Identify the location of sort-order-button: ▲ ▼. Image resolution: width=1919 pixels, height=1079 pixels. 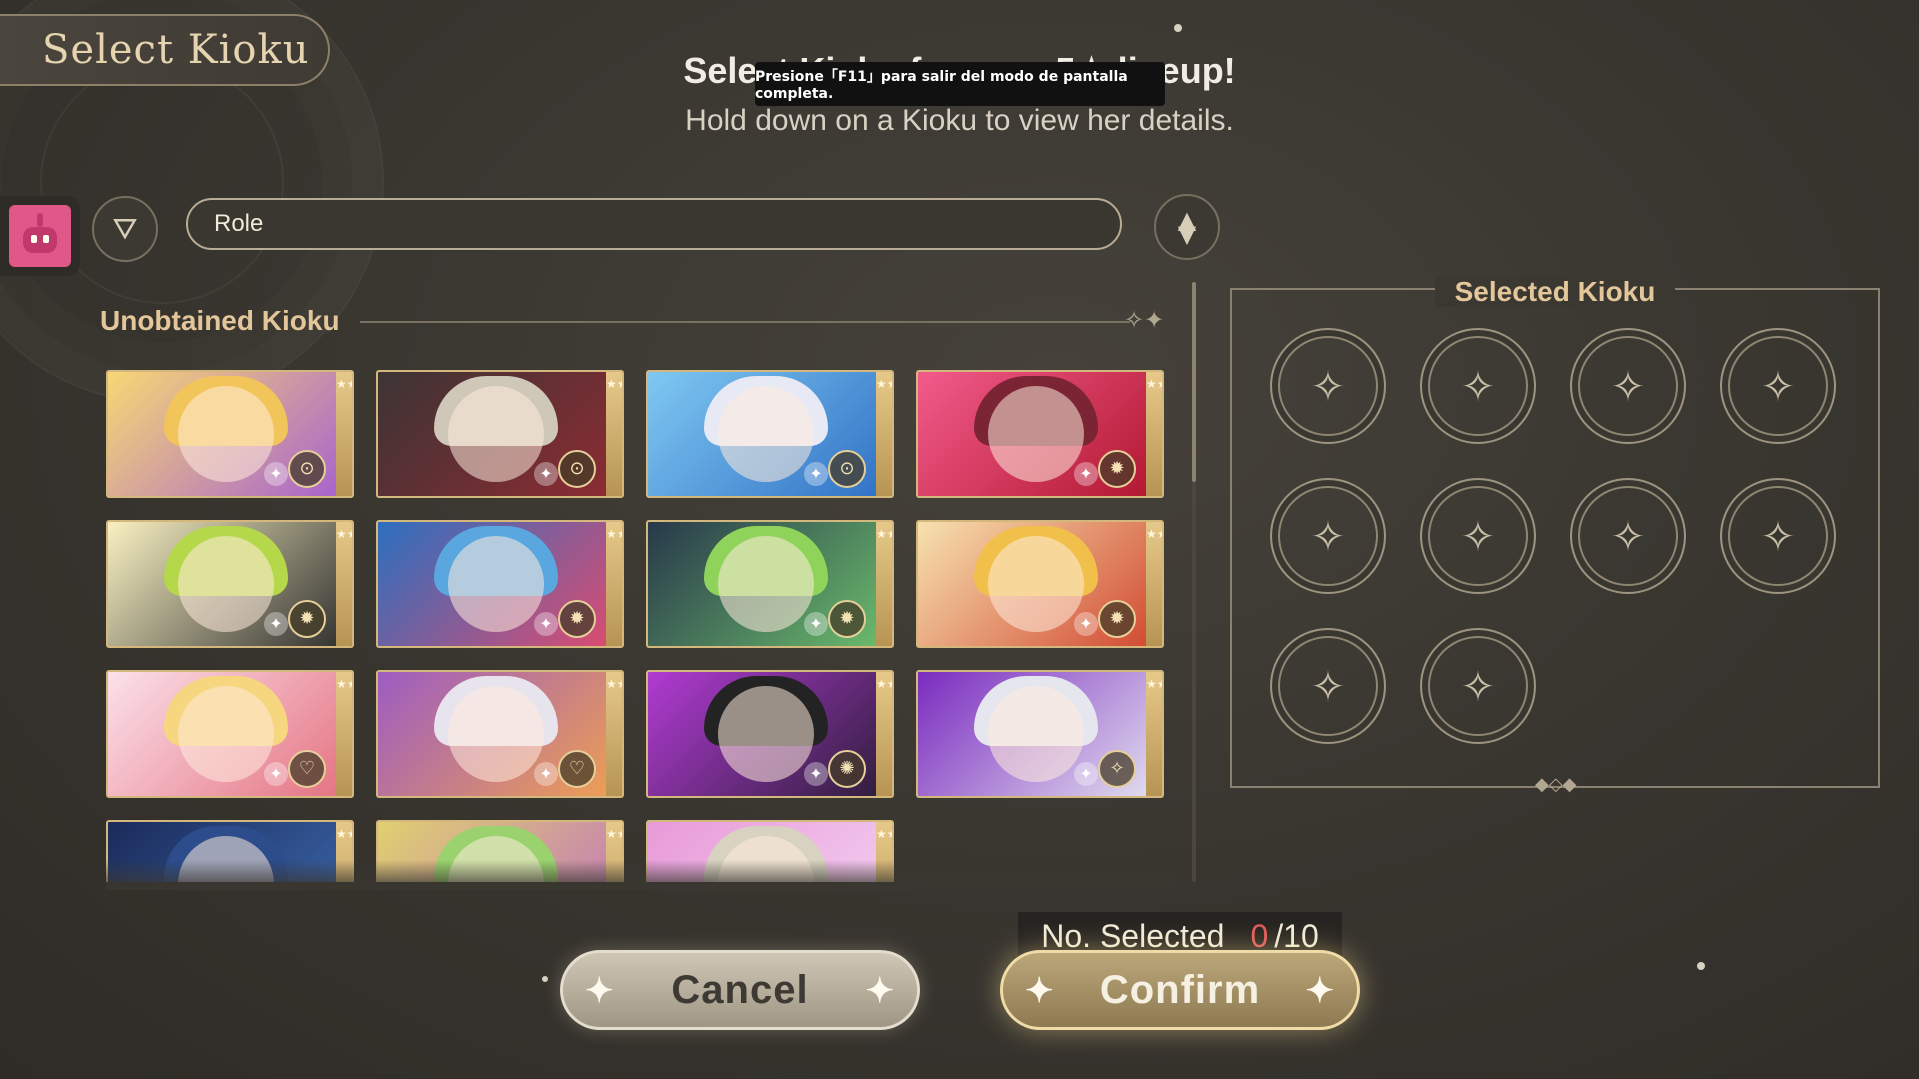
(1187, 227).